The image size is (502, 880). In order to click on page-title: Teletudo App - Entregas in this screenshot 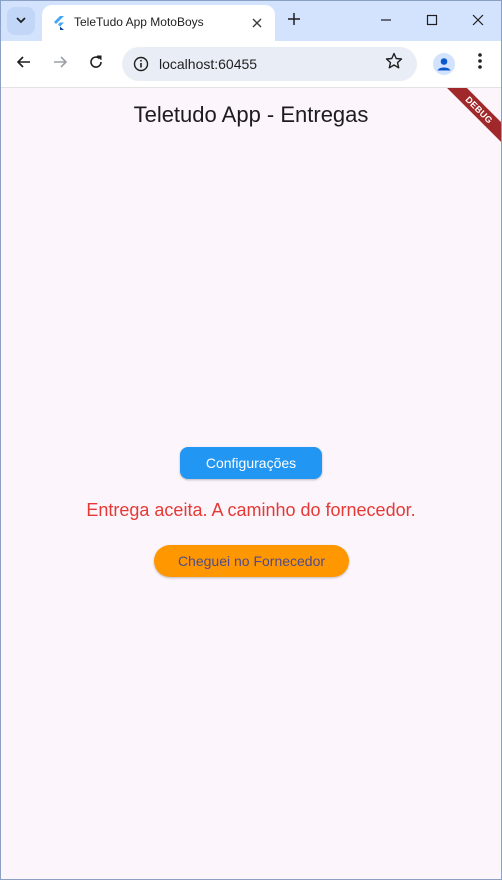, I will do `click(251, 114)`.